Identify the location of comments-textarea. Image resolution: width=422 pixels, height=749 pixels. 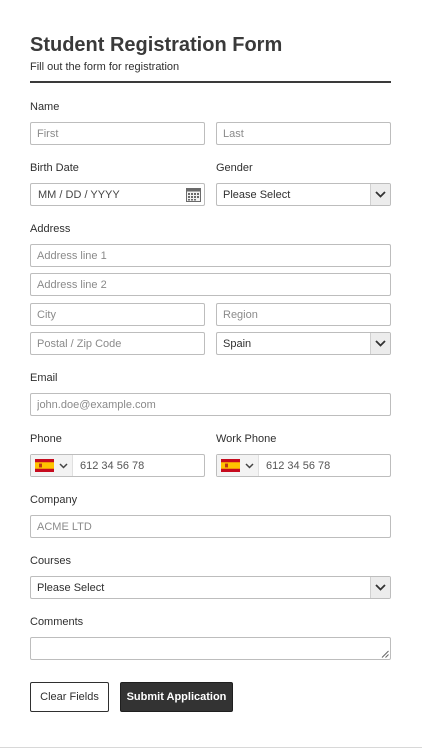
(210, 648).